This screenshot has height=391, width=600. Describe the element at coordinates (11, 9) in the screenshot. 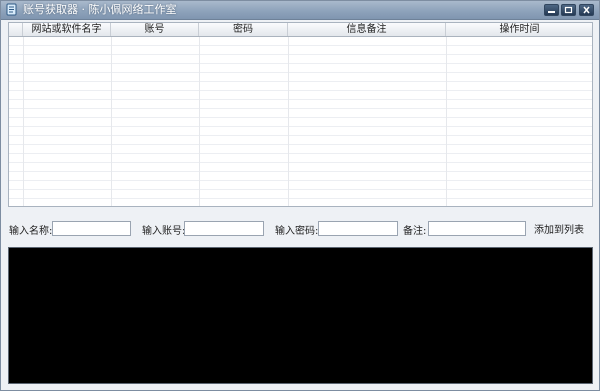

I see `notebook-icon` at that location.